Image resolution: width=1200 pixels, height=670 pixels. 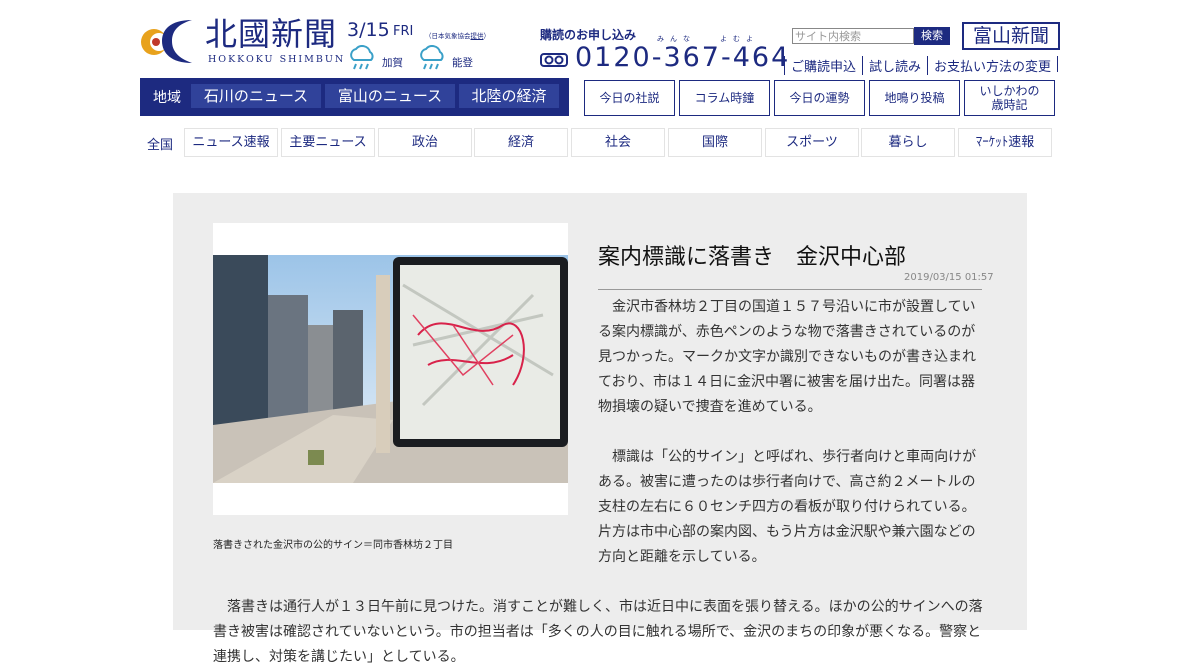 What do you see at coordinates (894, 65) in the screenshot?
I see `link-trial: 試し読み` at bounding box center [894, 65].